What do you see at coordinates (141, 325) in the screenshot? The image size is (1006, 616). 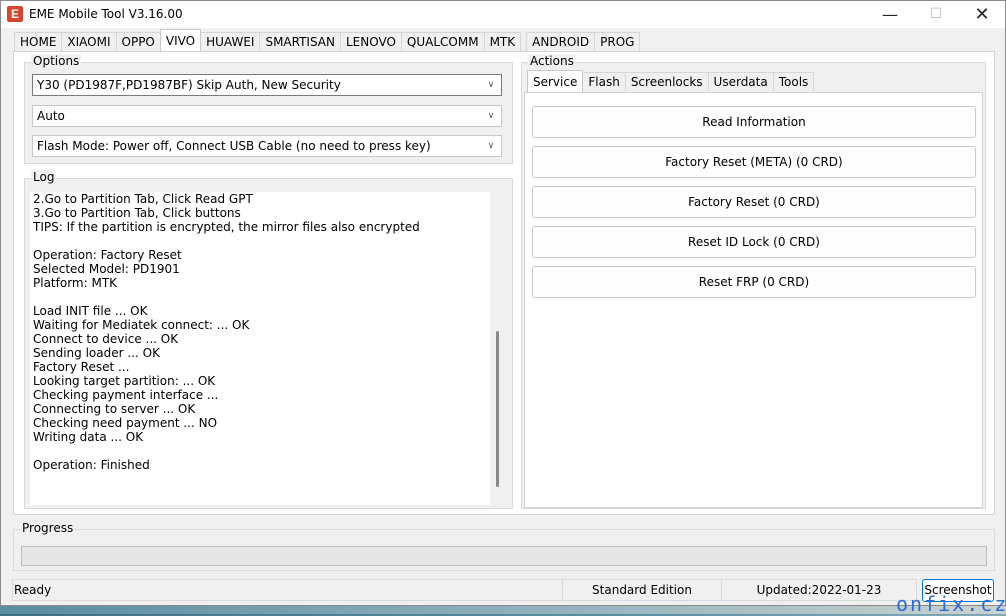 I see `log-line: Waiting for Mediatek connect: ... OK` at bounding box center [141, 325].